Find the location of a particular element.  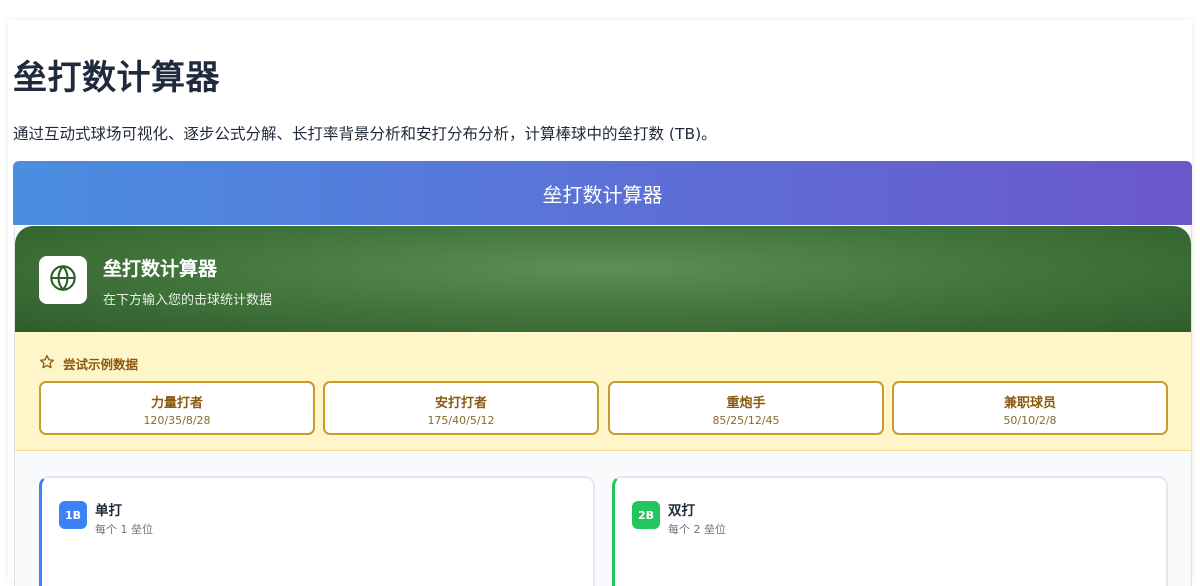

page-title: 垒打数计算器 is located at coordinates (116, 78).